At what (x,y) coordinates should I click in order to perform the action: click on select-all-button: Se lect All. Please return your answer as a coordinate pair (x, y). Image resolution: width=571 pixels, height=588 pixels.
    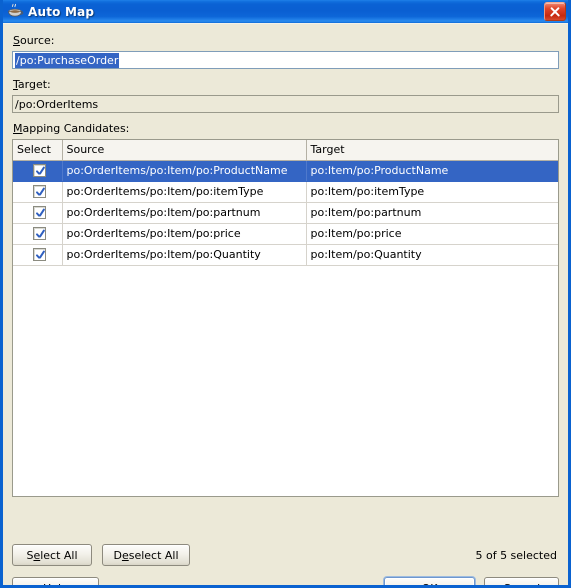
    Looking at the image, I should click on (52, 555).